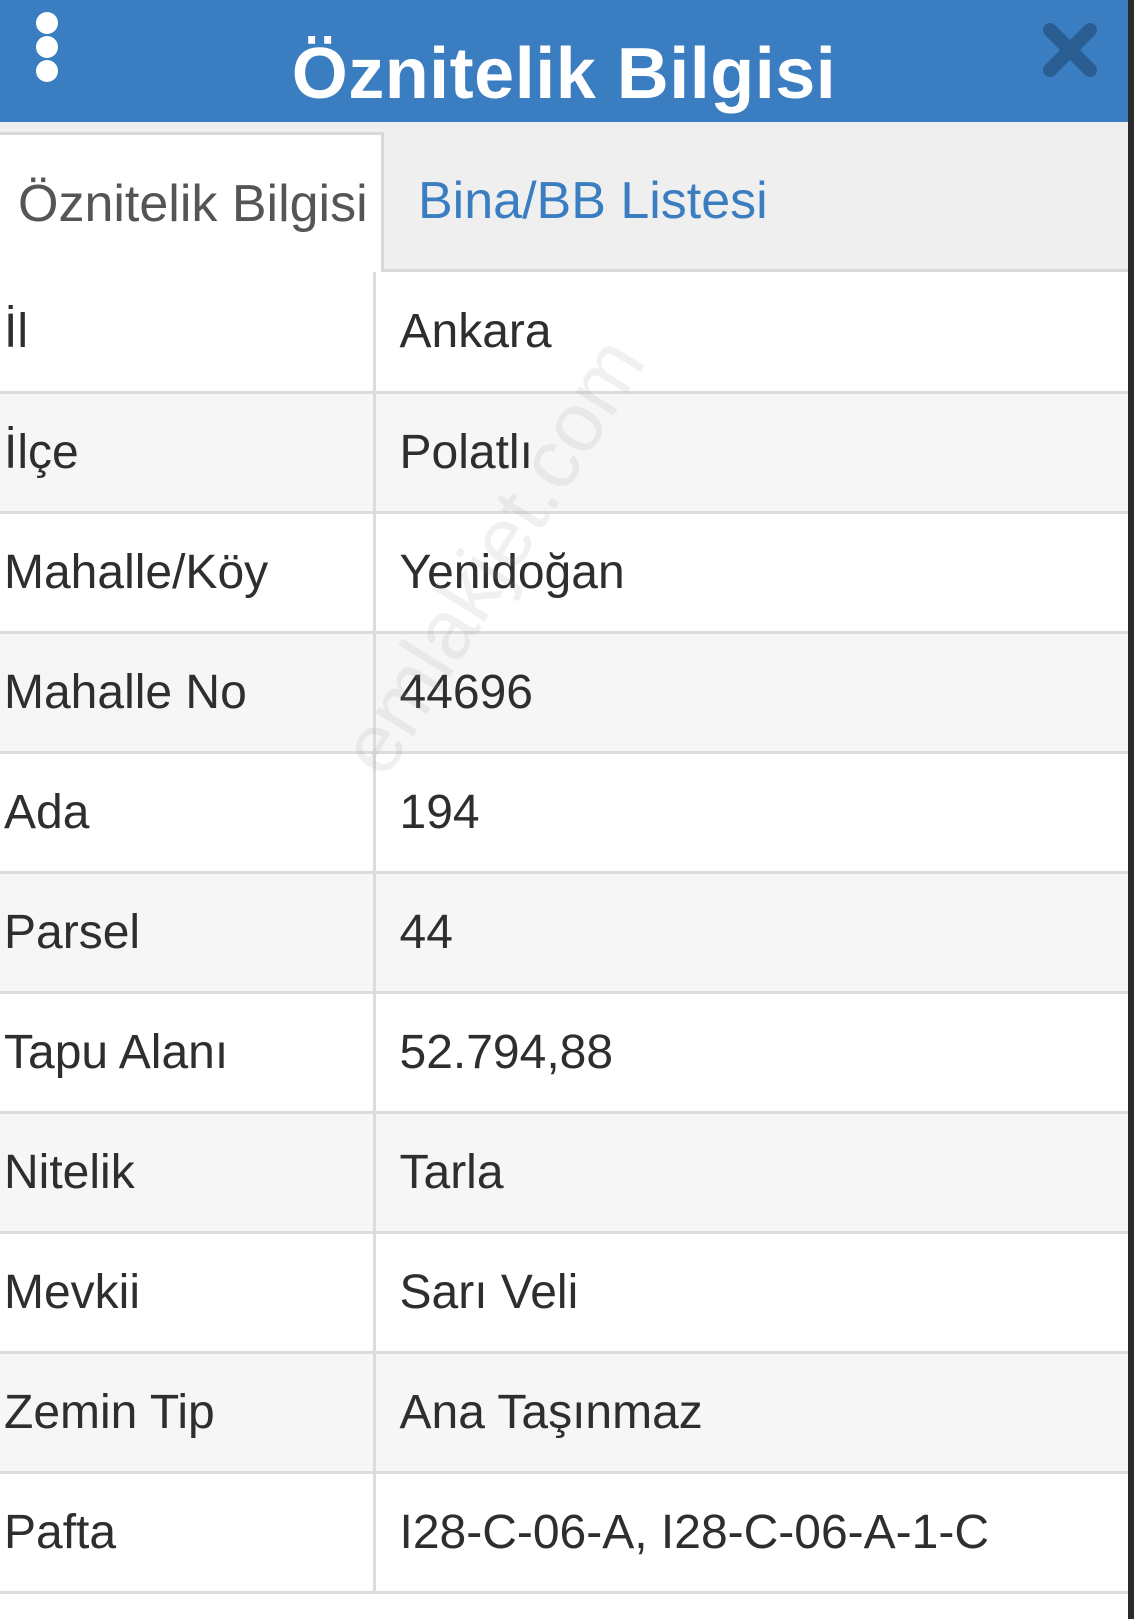 This screenshot has width=1134, height=1619. Describe the element at coordinates (751, 453) in the screenshot. I see `attribute-value: Polatlı` at that location.